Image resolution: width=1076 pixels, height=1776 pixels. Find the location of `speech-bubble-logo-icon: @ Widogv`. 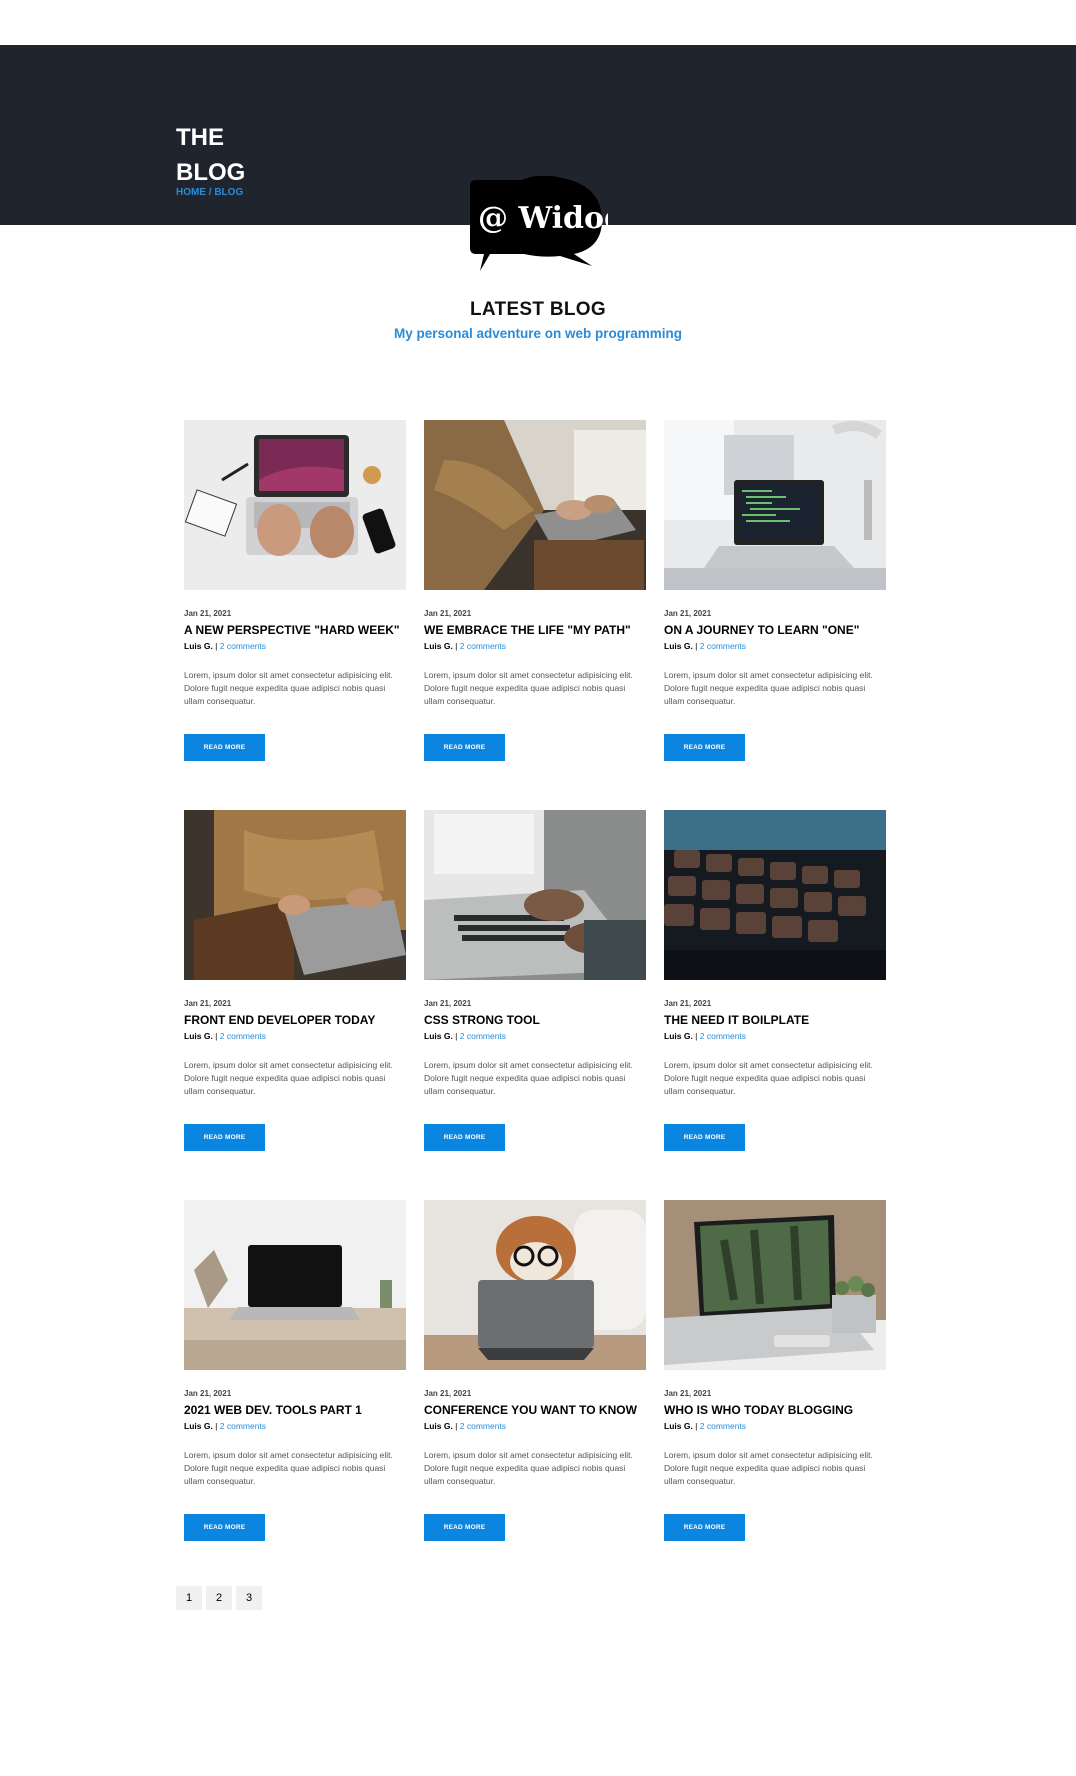

speech-bubble-logo-icon: @ Widogv is located at coordinates (539, 223).